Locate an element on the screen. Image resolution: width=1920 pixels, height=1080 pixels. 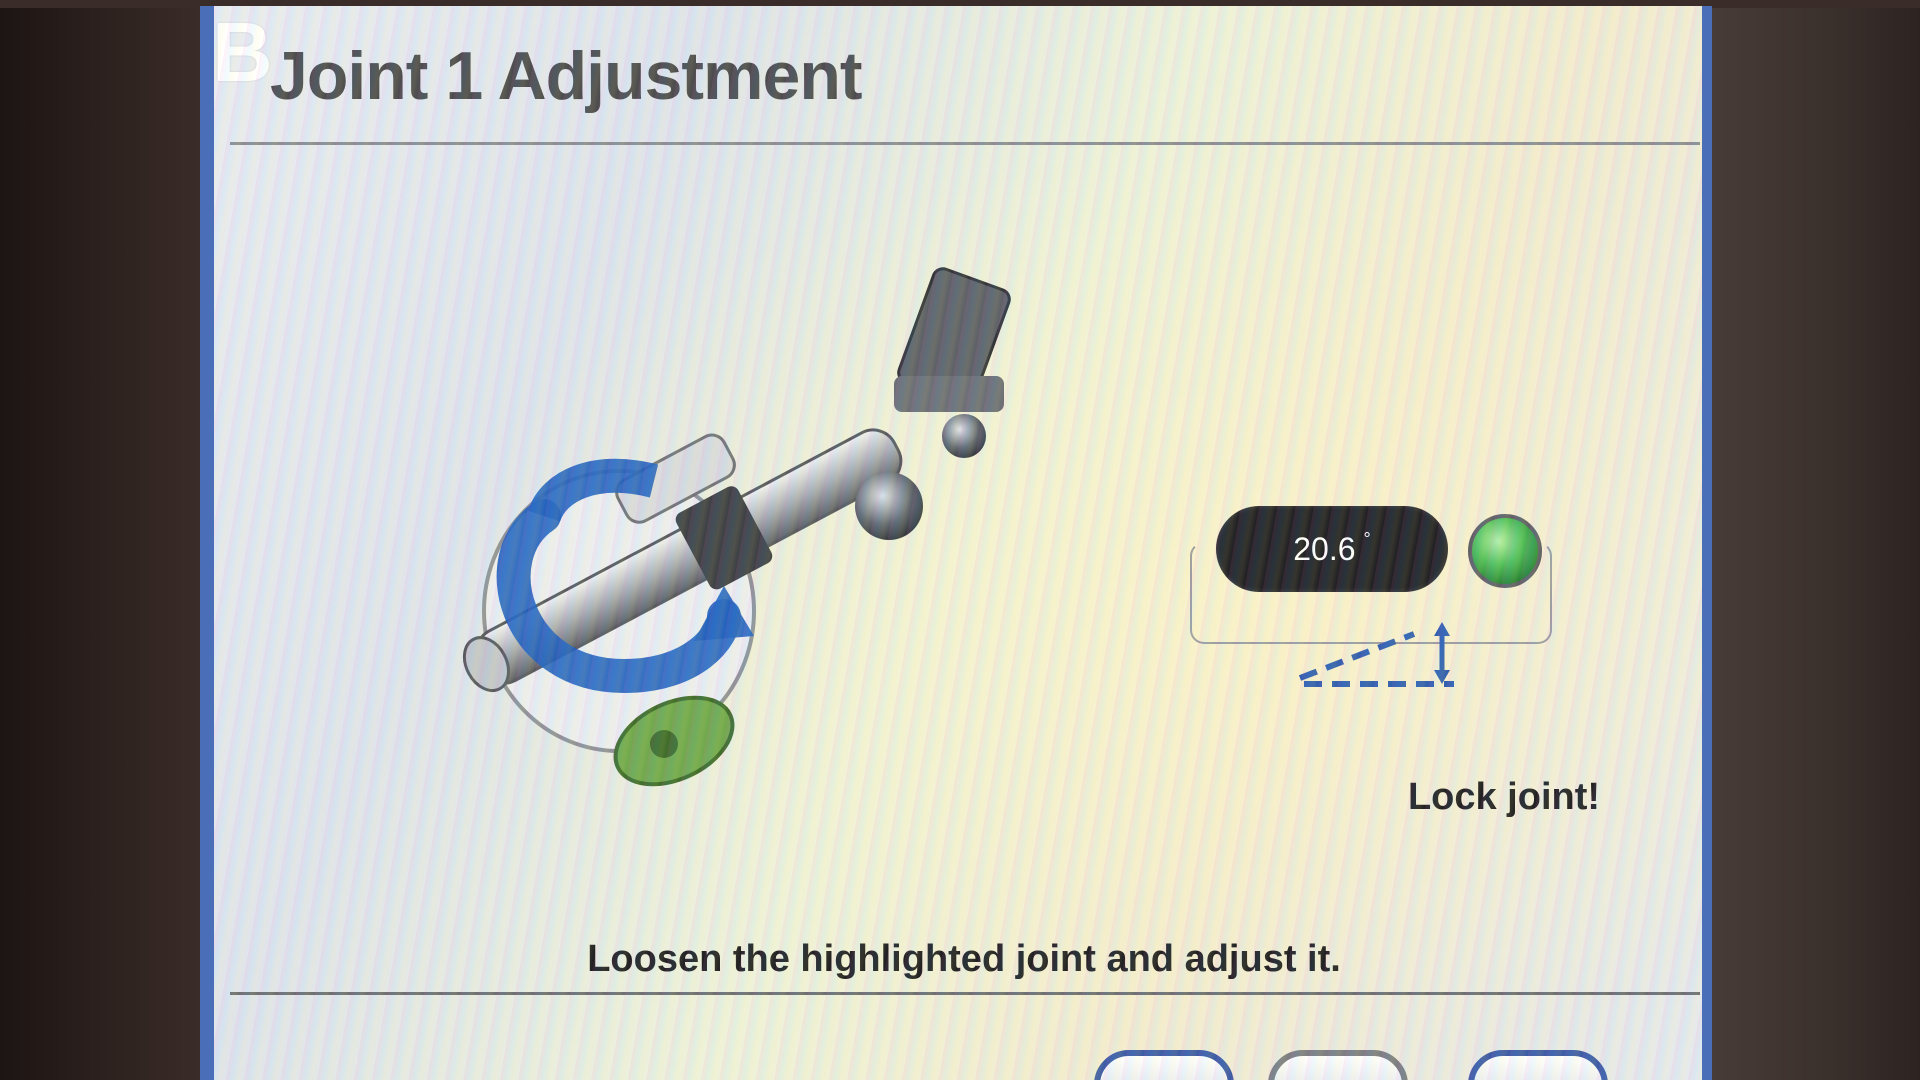
status-message: Lock joint! is located at coordinates (1504, 797).